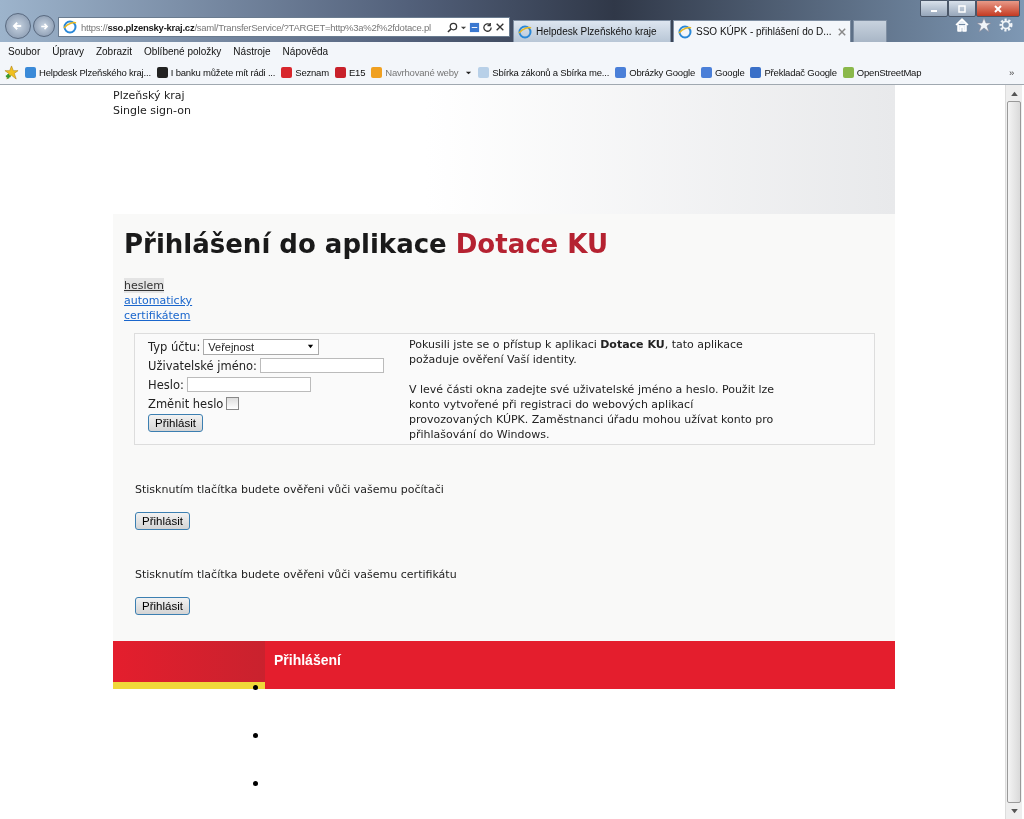  What do you see at coordinates (592, 31) in the screenshot?
I see `browser-tab: Helpdesk Plzeňského kraje` at bounding box center [592, 31].